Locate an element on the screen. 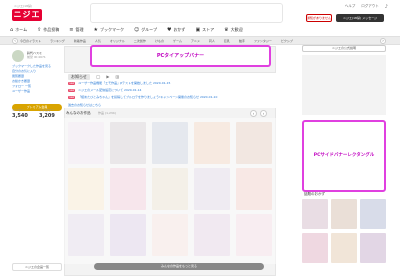 The image size is (400, 276). nav-item-ranking: ♛ 大歓迎 is located at coordinates (233, 30).